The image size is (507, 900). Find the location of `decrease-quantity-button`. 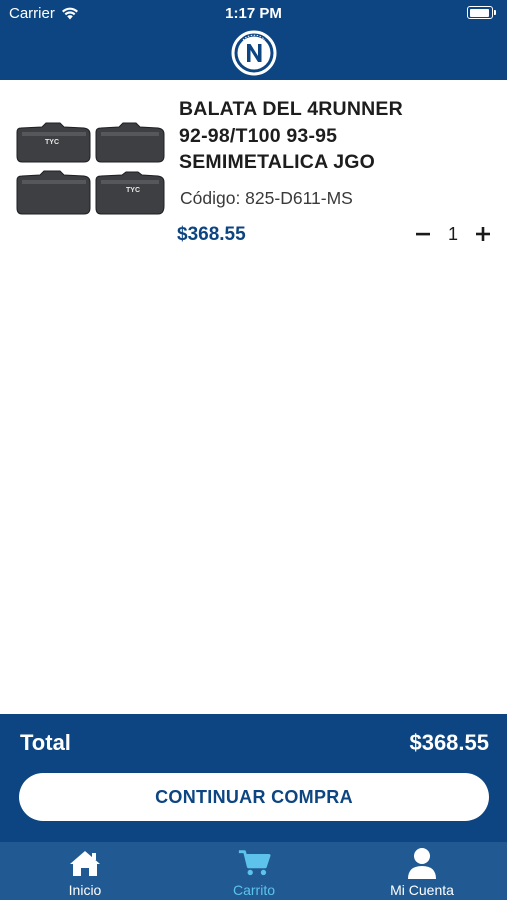

decrease-quantity-button is located at coordinates (423, 234).